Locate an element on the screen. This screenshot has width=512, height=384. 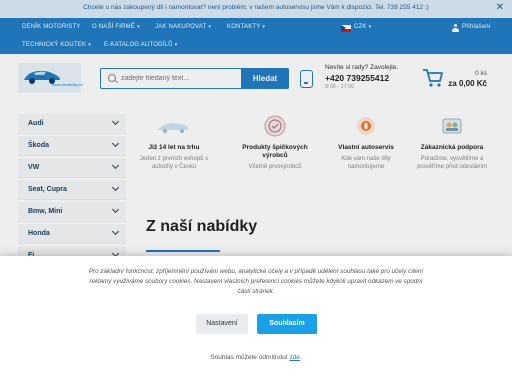
cookie-revoke-end: . is located at coordinates (300, 357).